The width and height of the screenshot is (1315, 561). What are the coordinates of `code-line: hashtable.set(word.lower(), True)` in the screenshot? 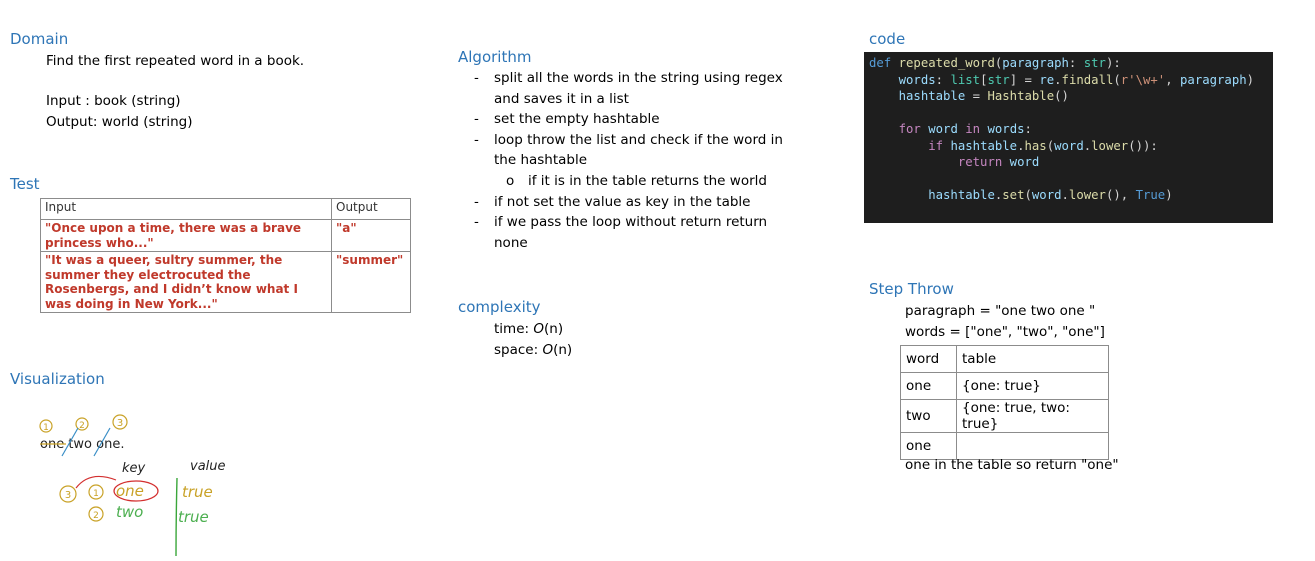 It's located at (1021, 195).